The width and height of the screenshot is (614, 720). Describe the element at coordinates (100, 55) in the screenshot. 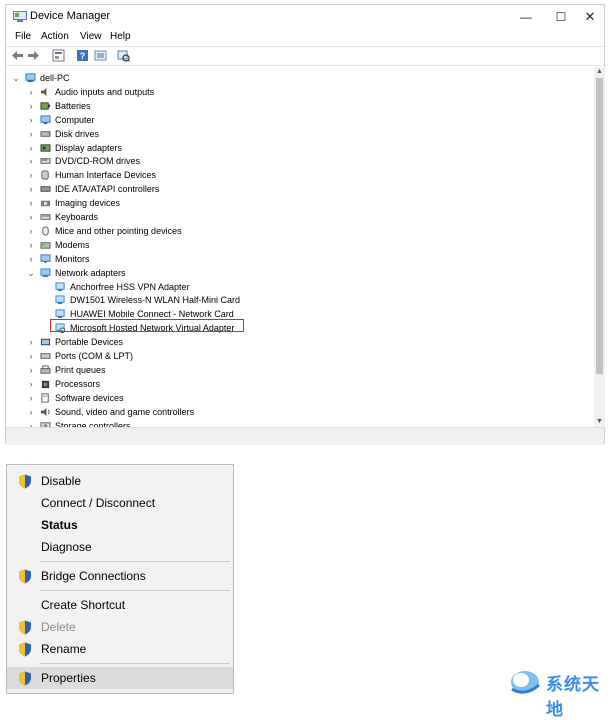

I see `update-driver-icon` at that location.